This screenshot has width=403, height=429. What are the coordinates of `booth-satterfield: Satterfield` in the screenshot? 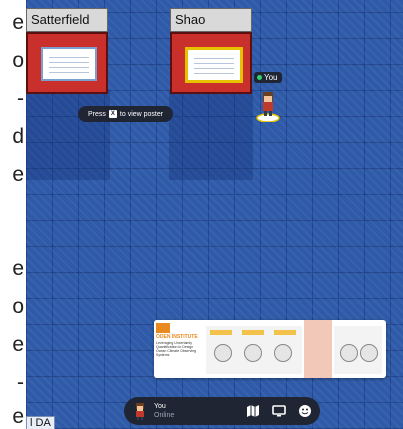 It's located at (67, 52).